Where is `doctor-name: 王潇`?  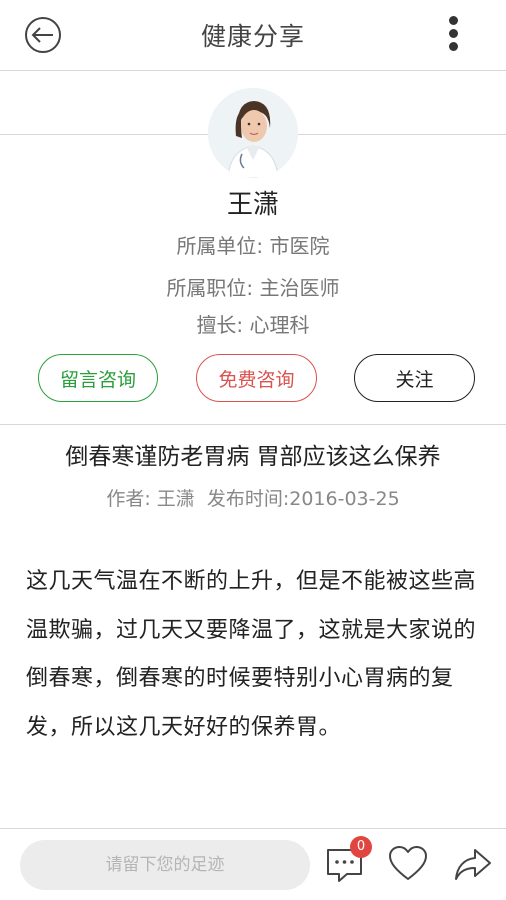 doctor-name: 王潇 is located at coordinates (252, 205).